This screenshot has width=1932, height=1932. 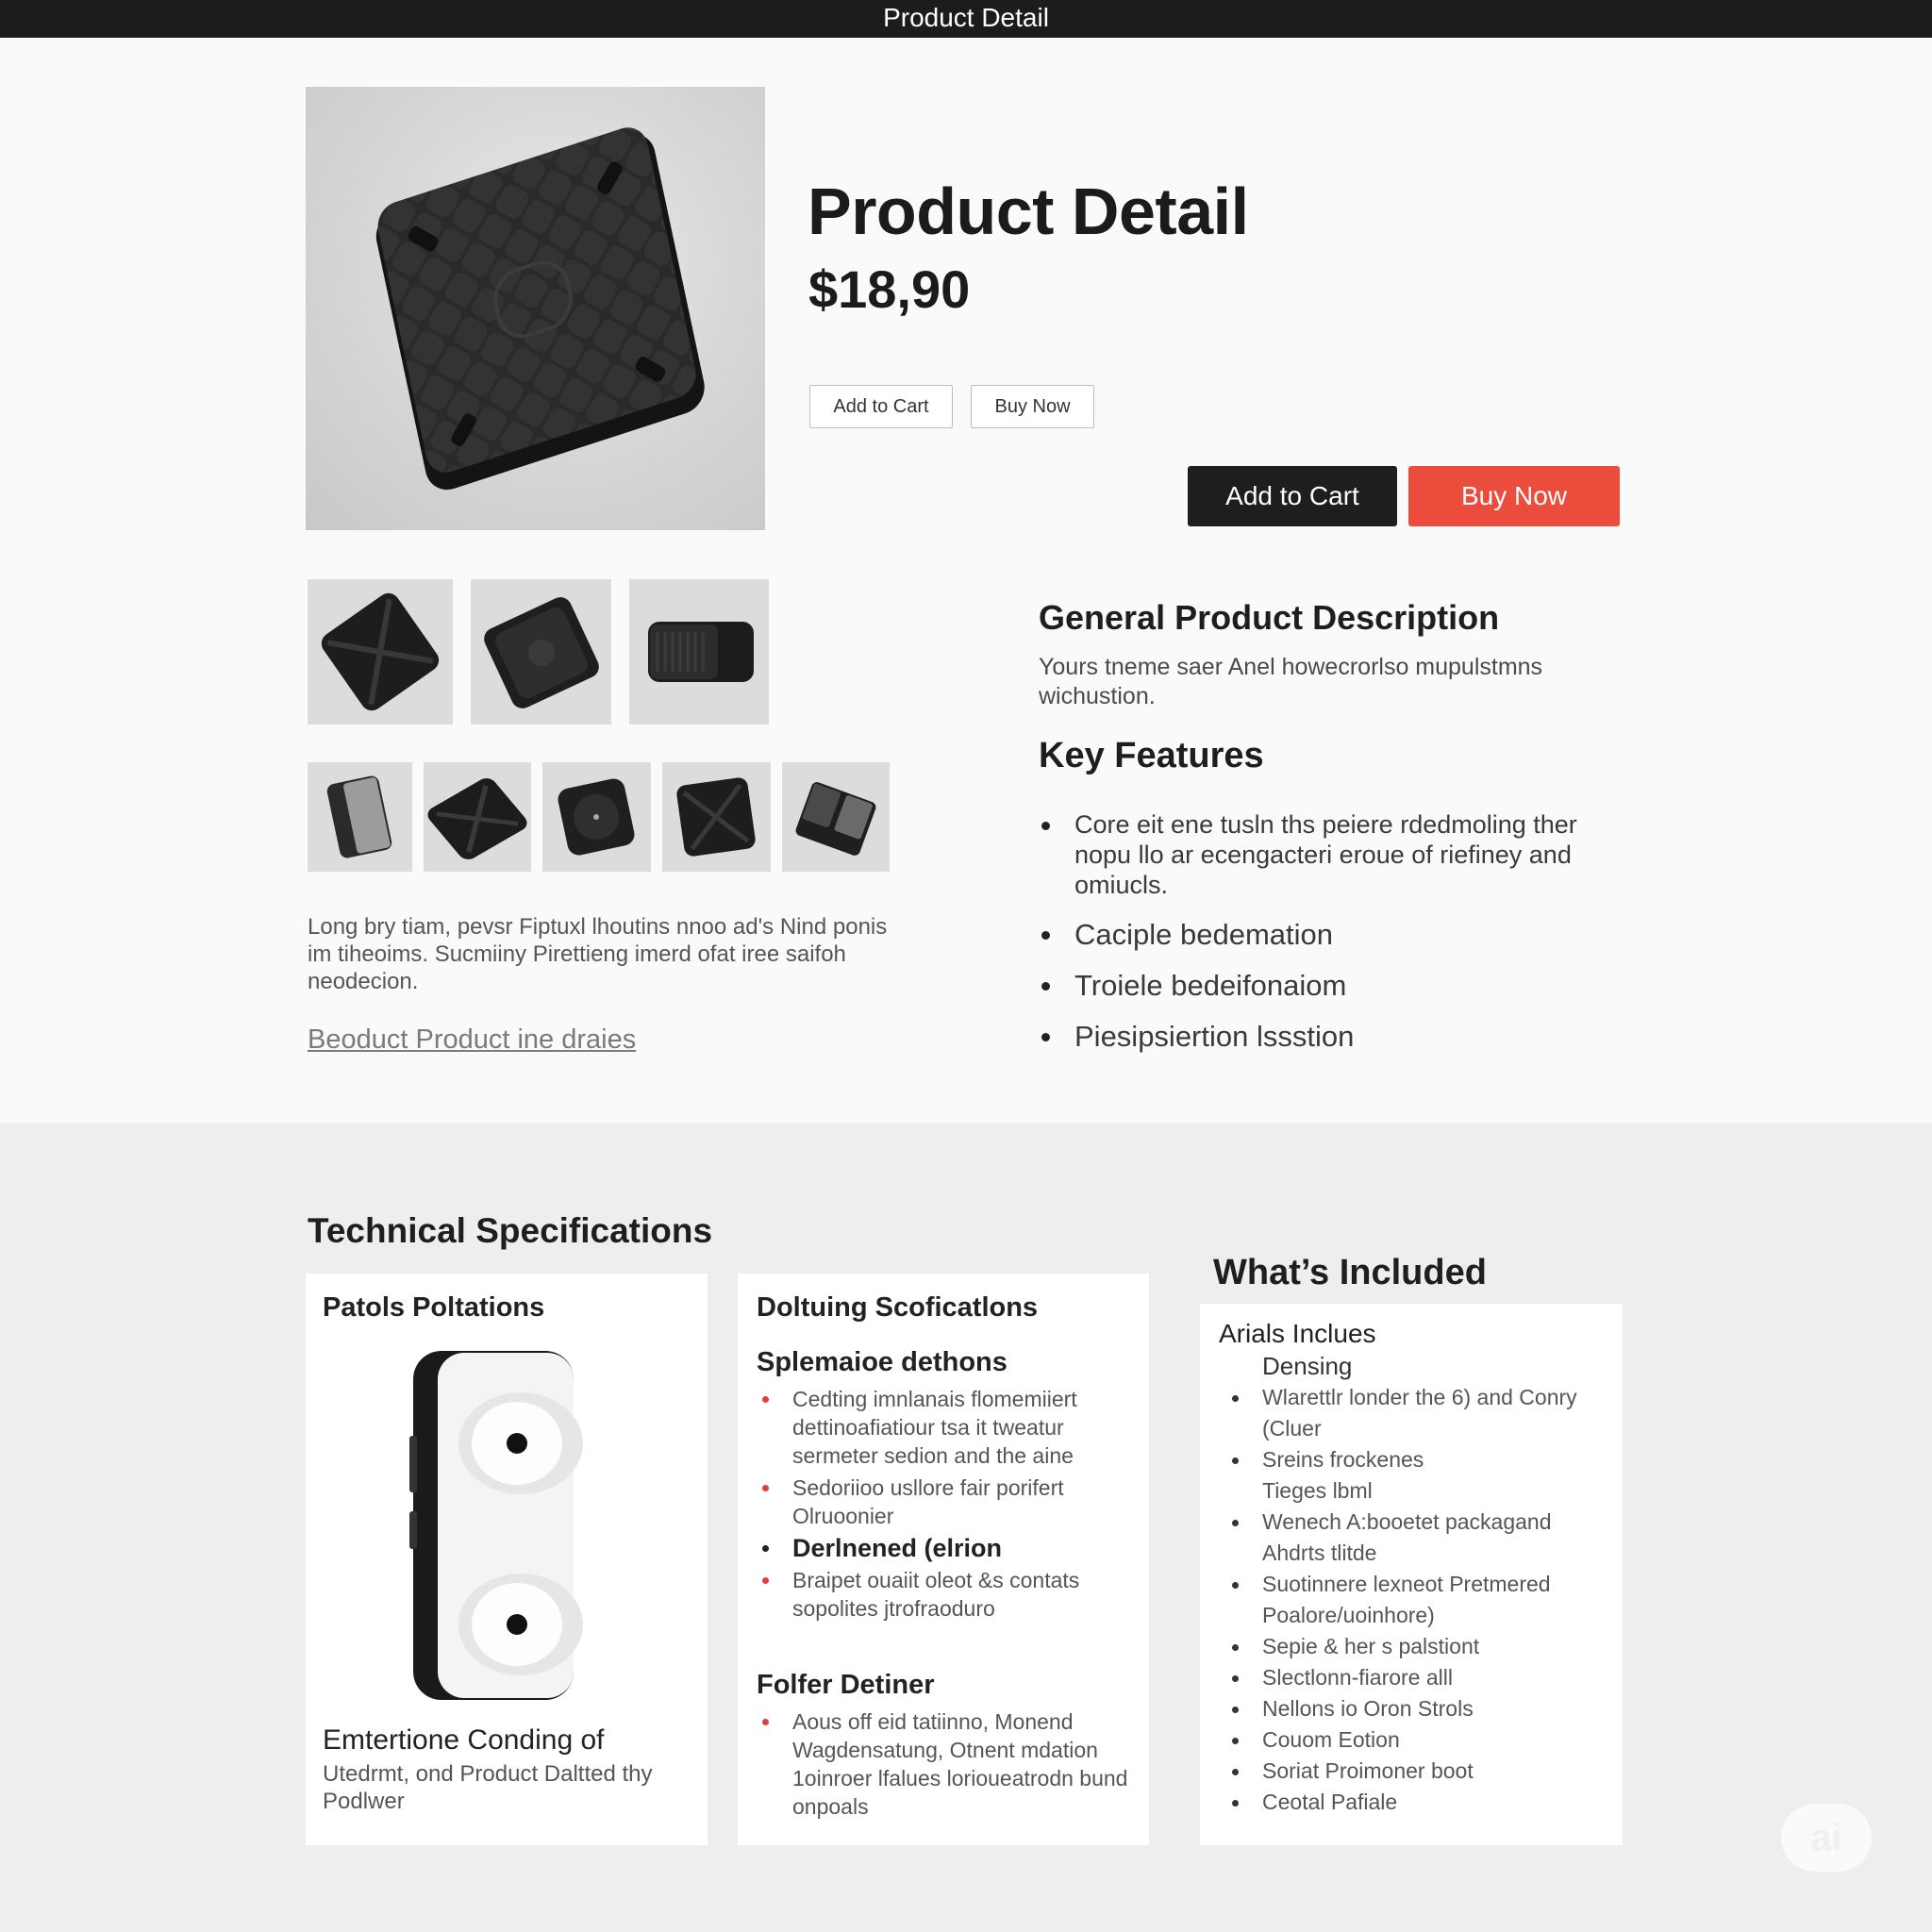 I want to click on specs-heading: Technical Specifications, so click(x=511, y=1231).